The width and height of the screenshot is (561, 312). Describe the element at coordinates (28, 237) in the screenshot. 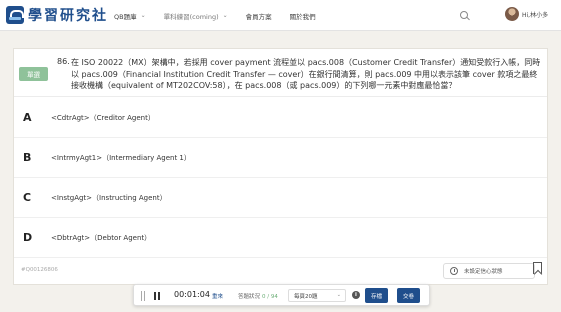

I see `option-letter: D` at that location.